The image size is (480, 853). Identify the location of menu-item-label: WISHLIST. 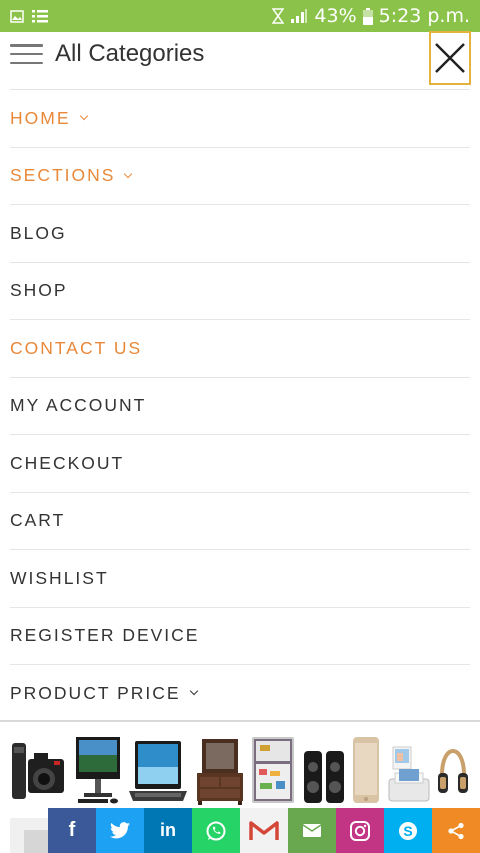
(59, 577).